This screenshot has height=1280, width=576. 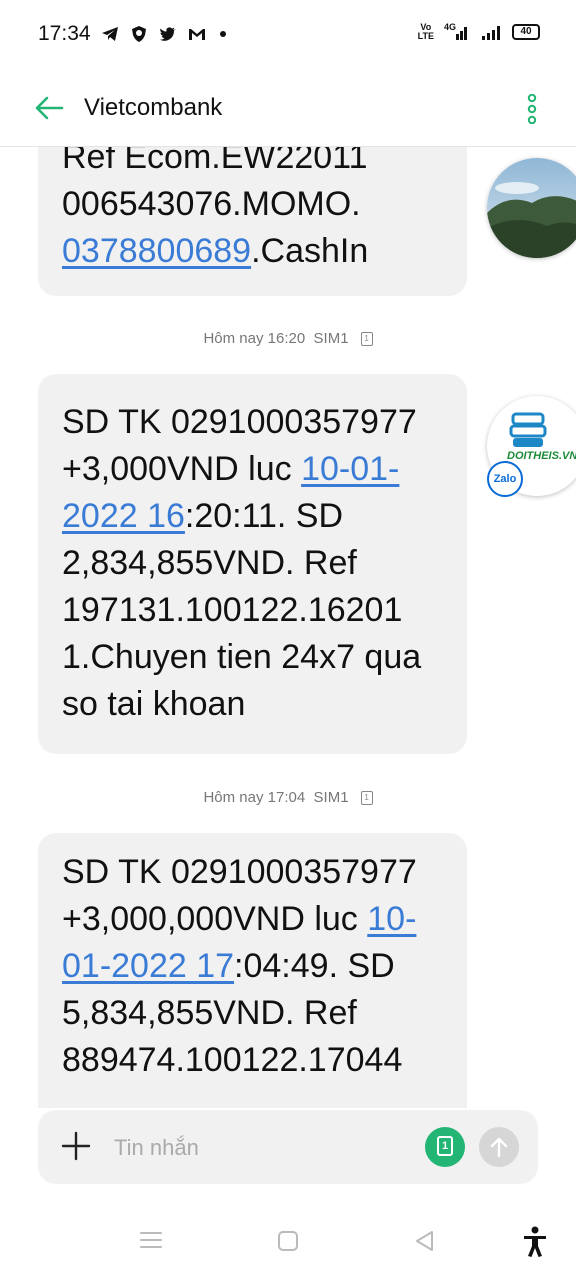 What do you see at coordinates (541, 456) in the screenshot?
I see `logo-text: DOITHEIS.VN` at bounding box center [541, 456].